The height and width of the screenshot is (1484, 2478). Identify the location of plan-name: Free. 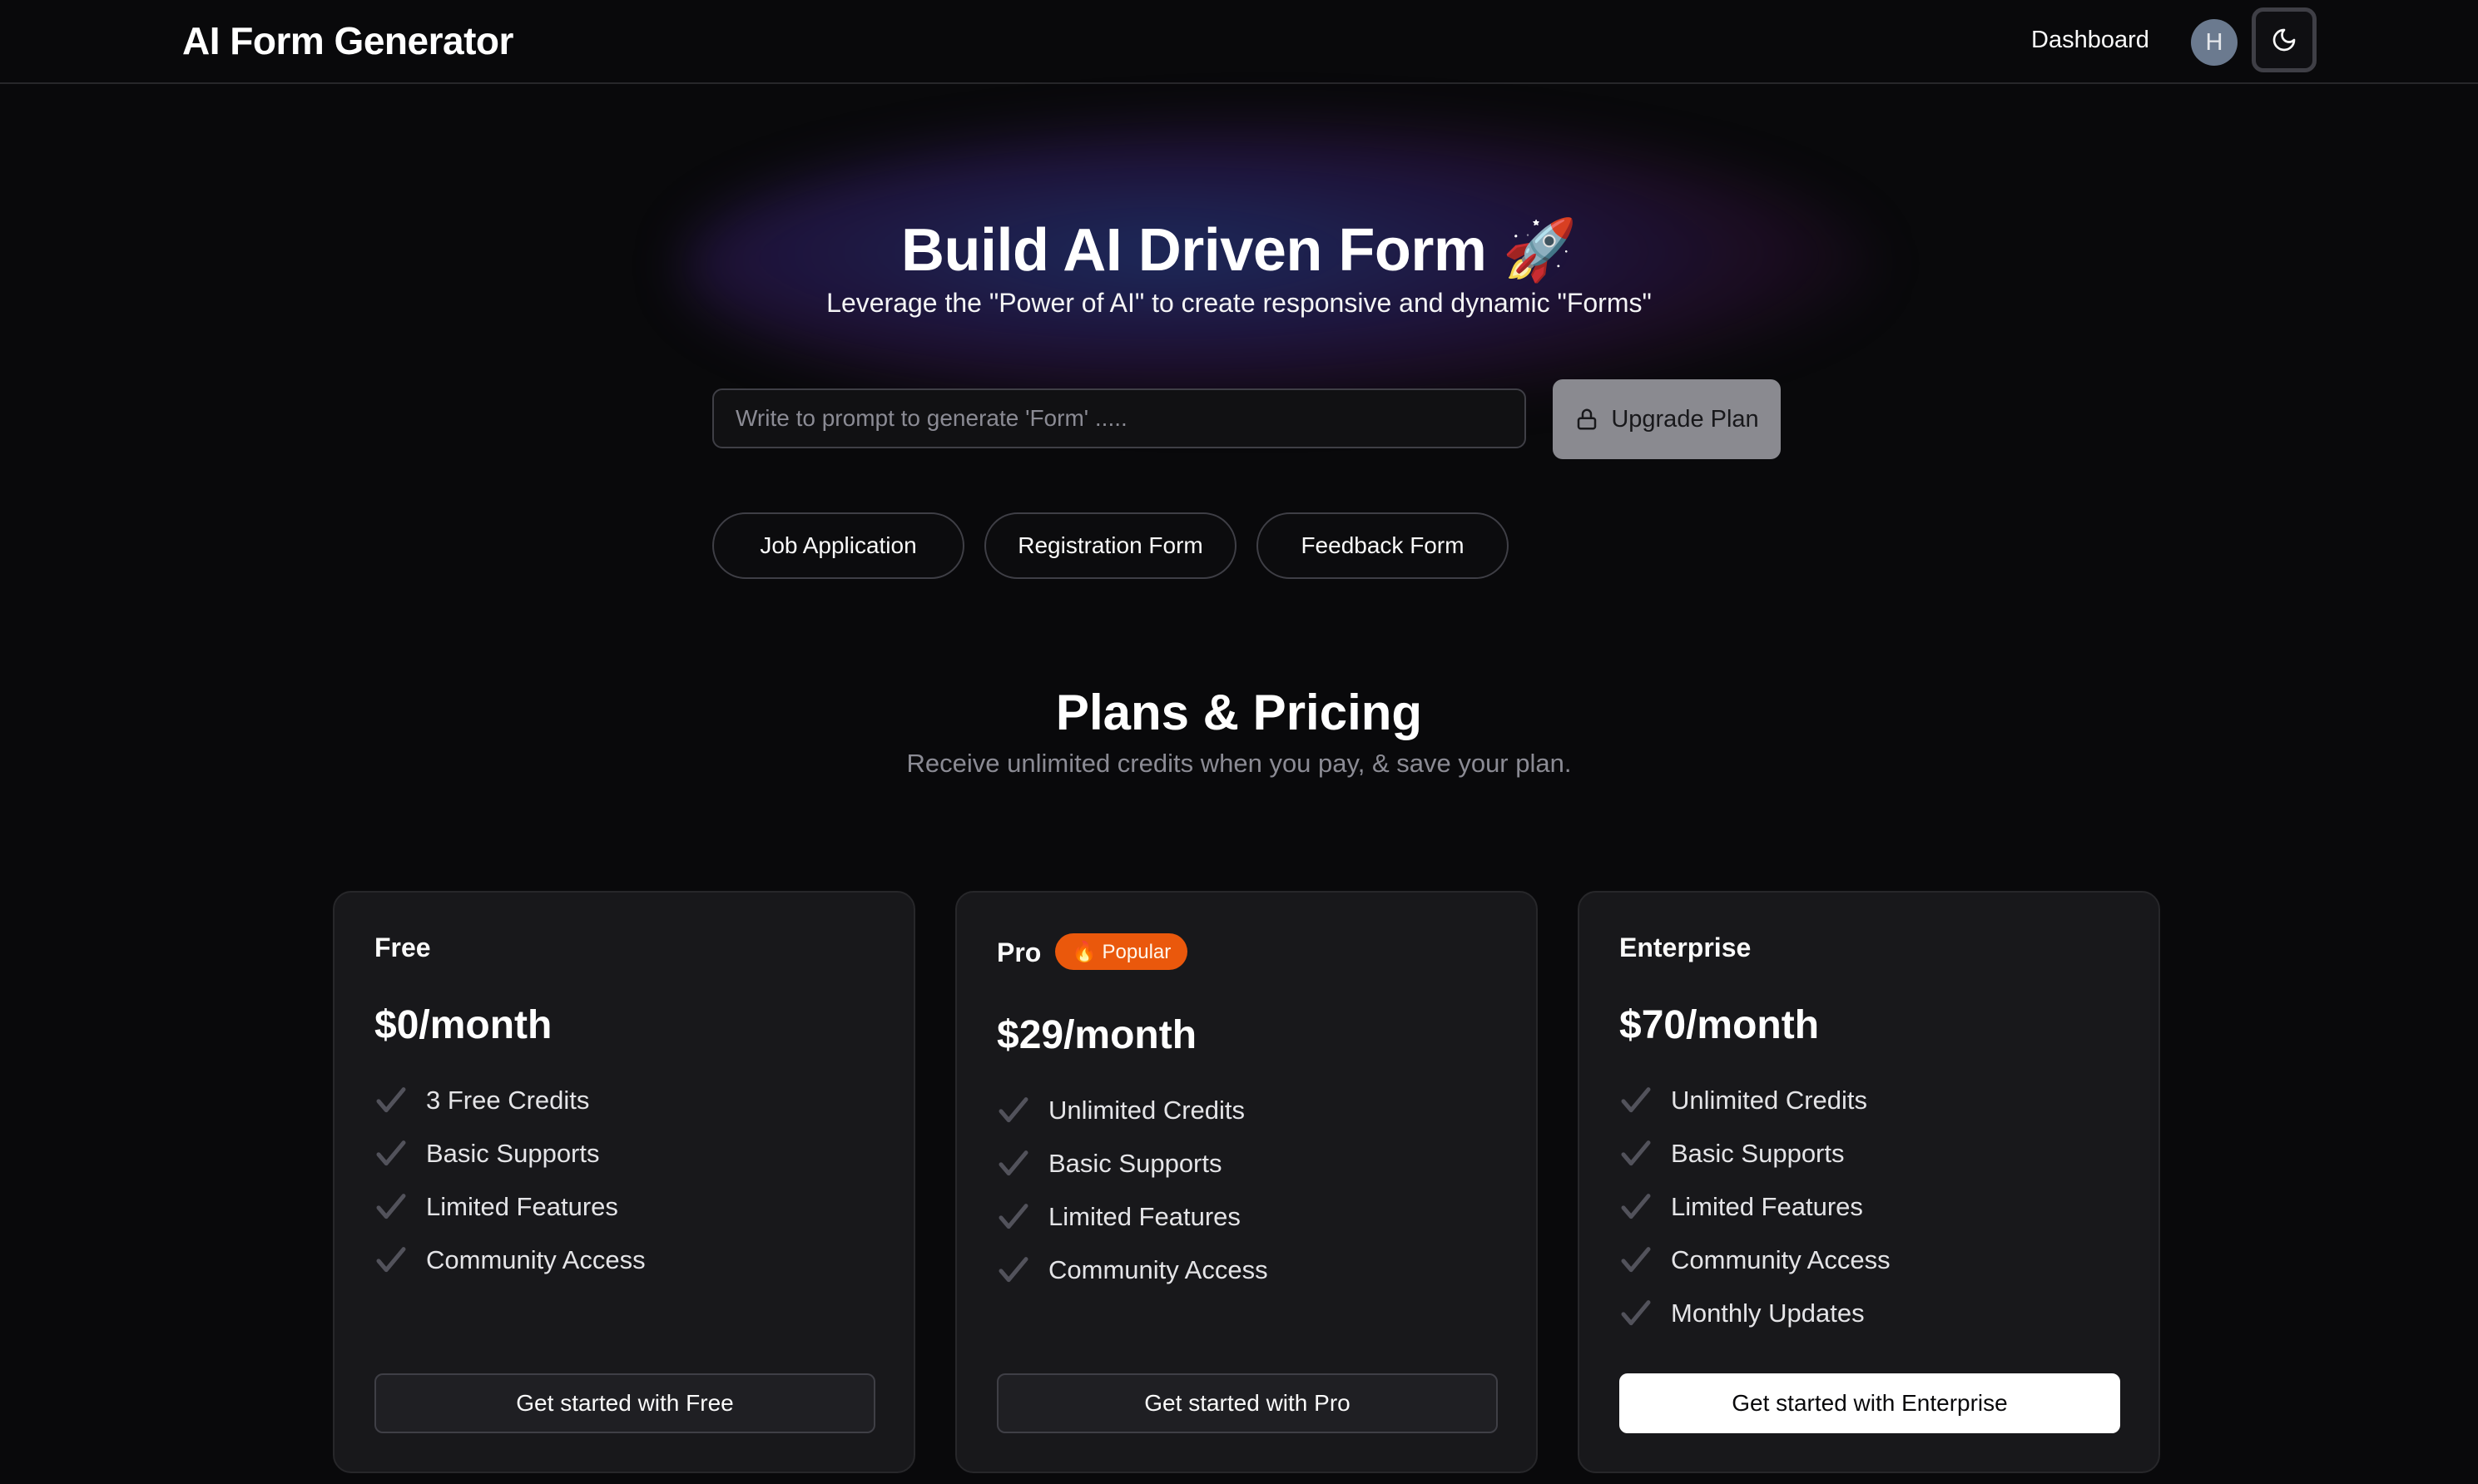
(403, 947).